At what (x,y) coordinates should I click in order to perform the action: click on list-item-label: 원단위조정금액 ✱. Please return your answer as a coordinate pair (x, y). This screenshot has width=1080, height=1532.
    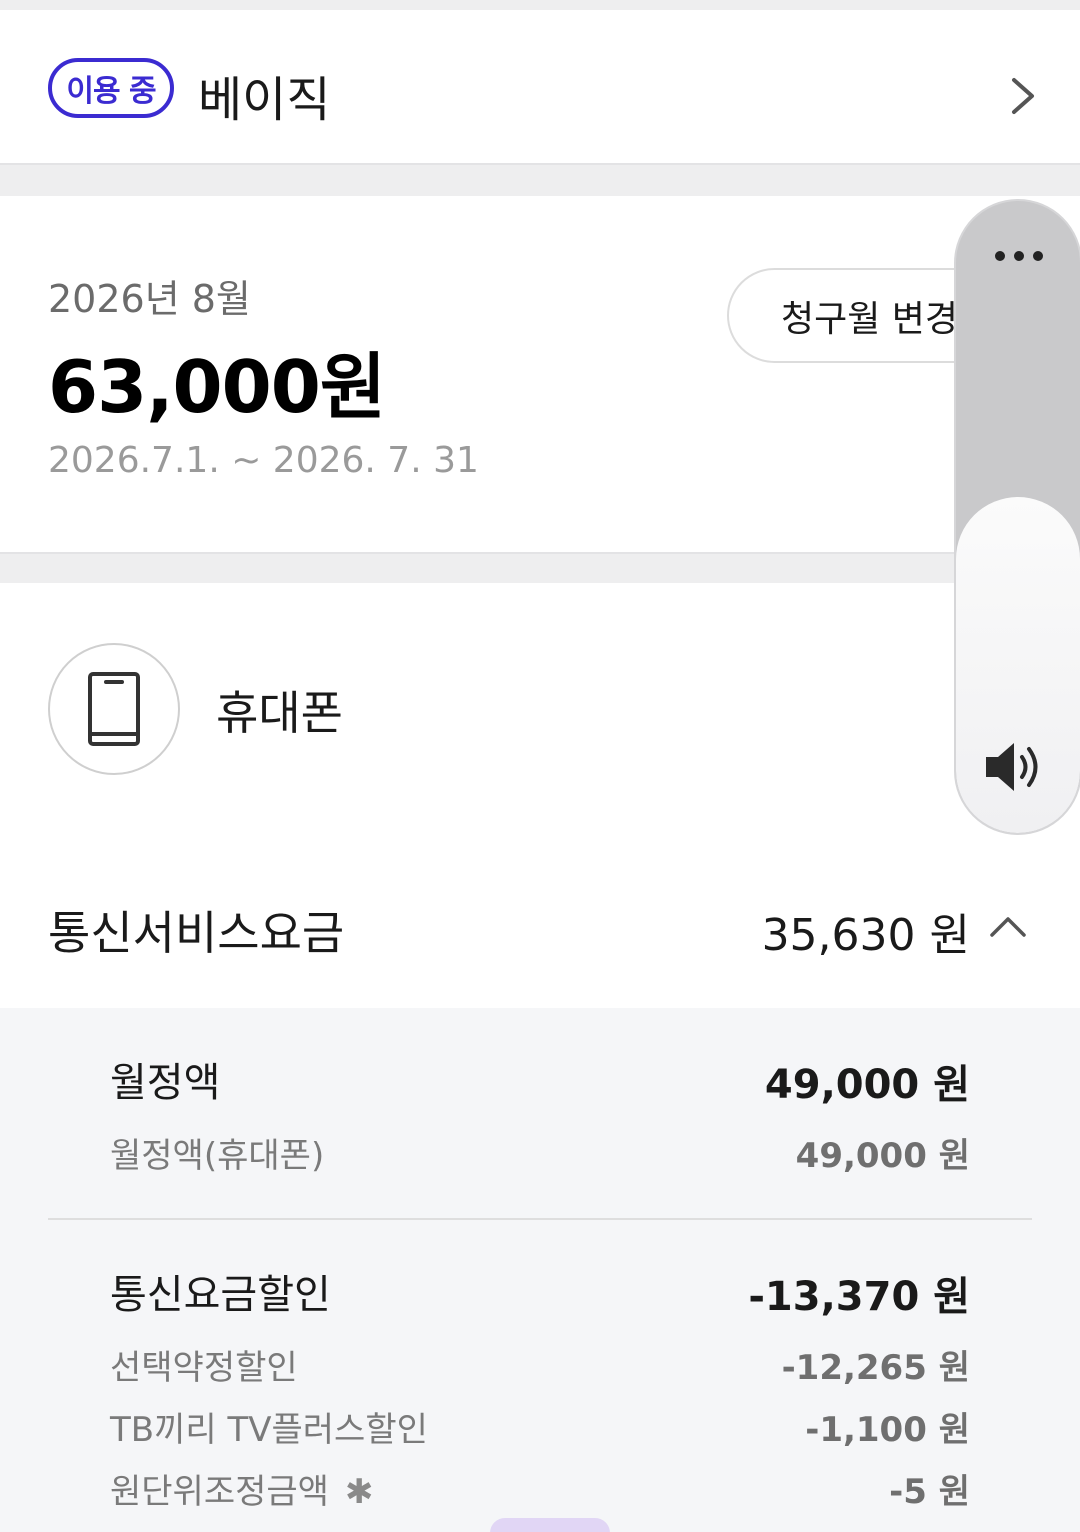
    Looking at the image, I should click on (241, 1488).